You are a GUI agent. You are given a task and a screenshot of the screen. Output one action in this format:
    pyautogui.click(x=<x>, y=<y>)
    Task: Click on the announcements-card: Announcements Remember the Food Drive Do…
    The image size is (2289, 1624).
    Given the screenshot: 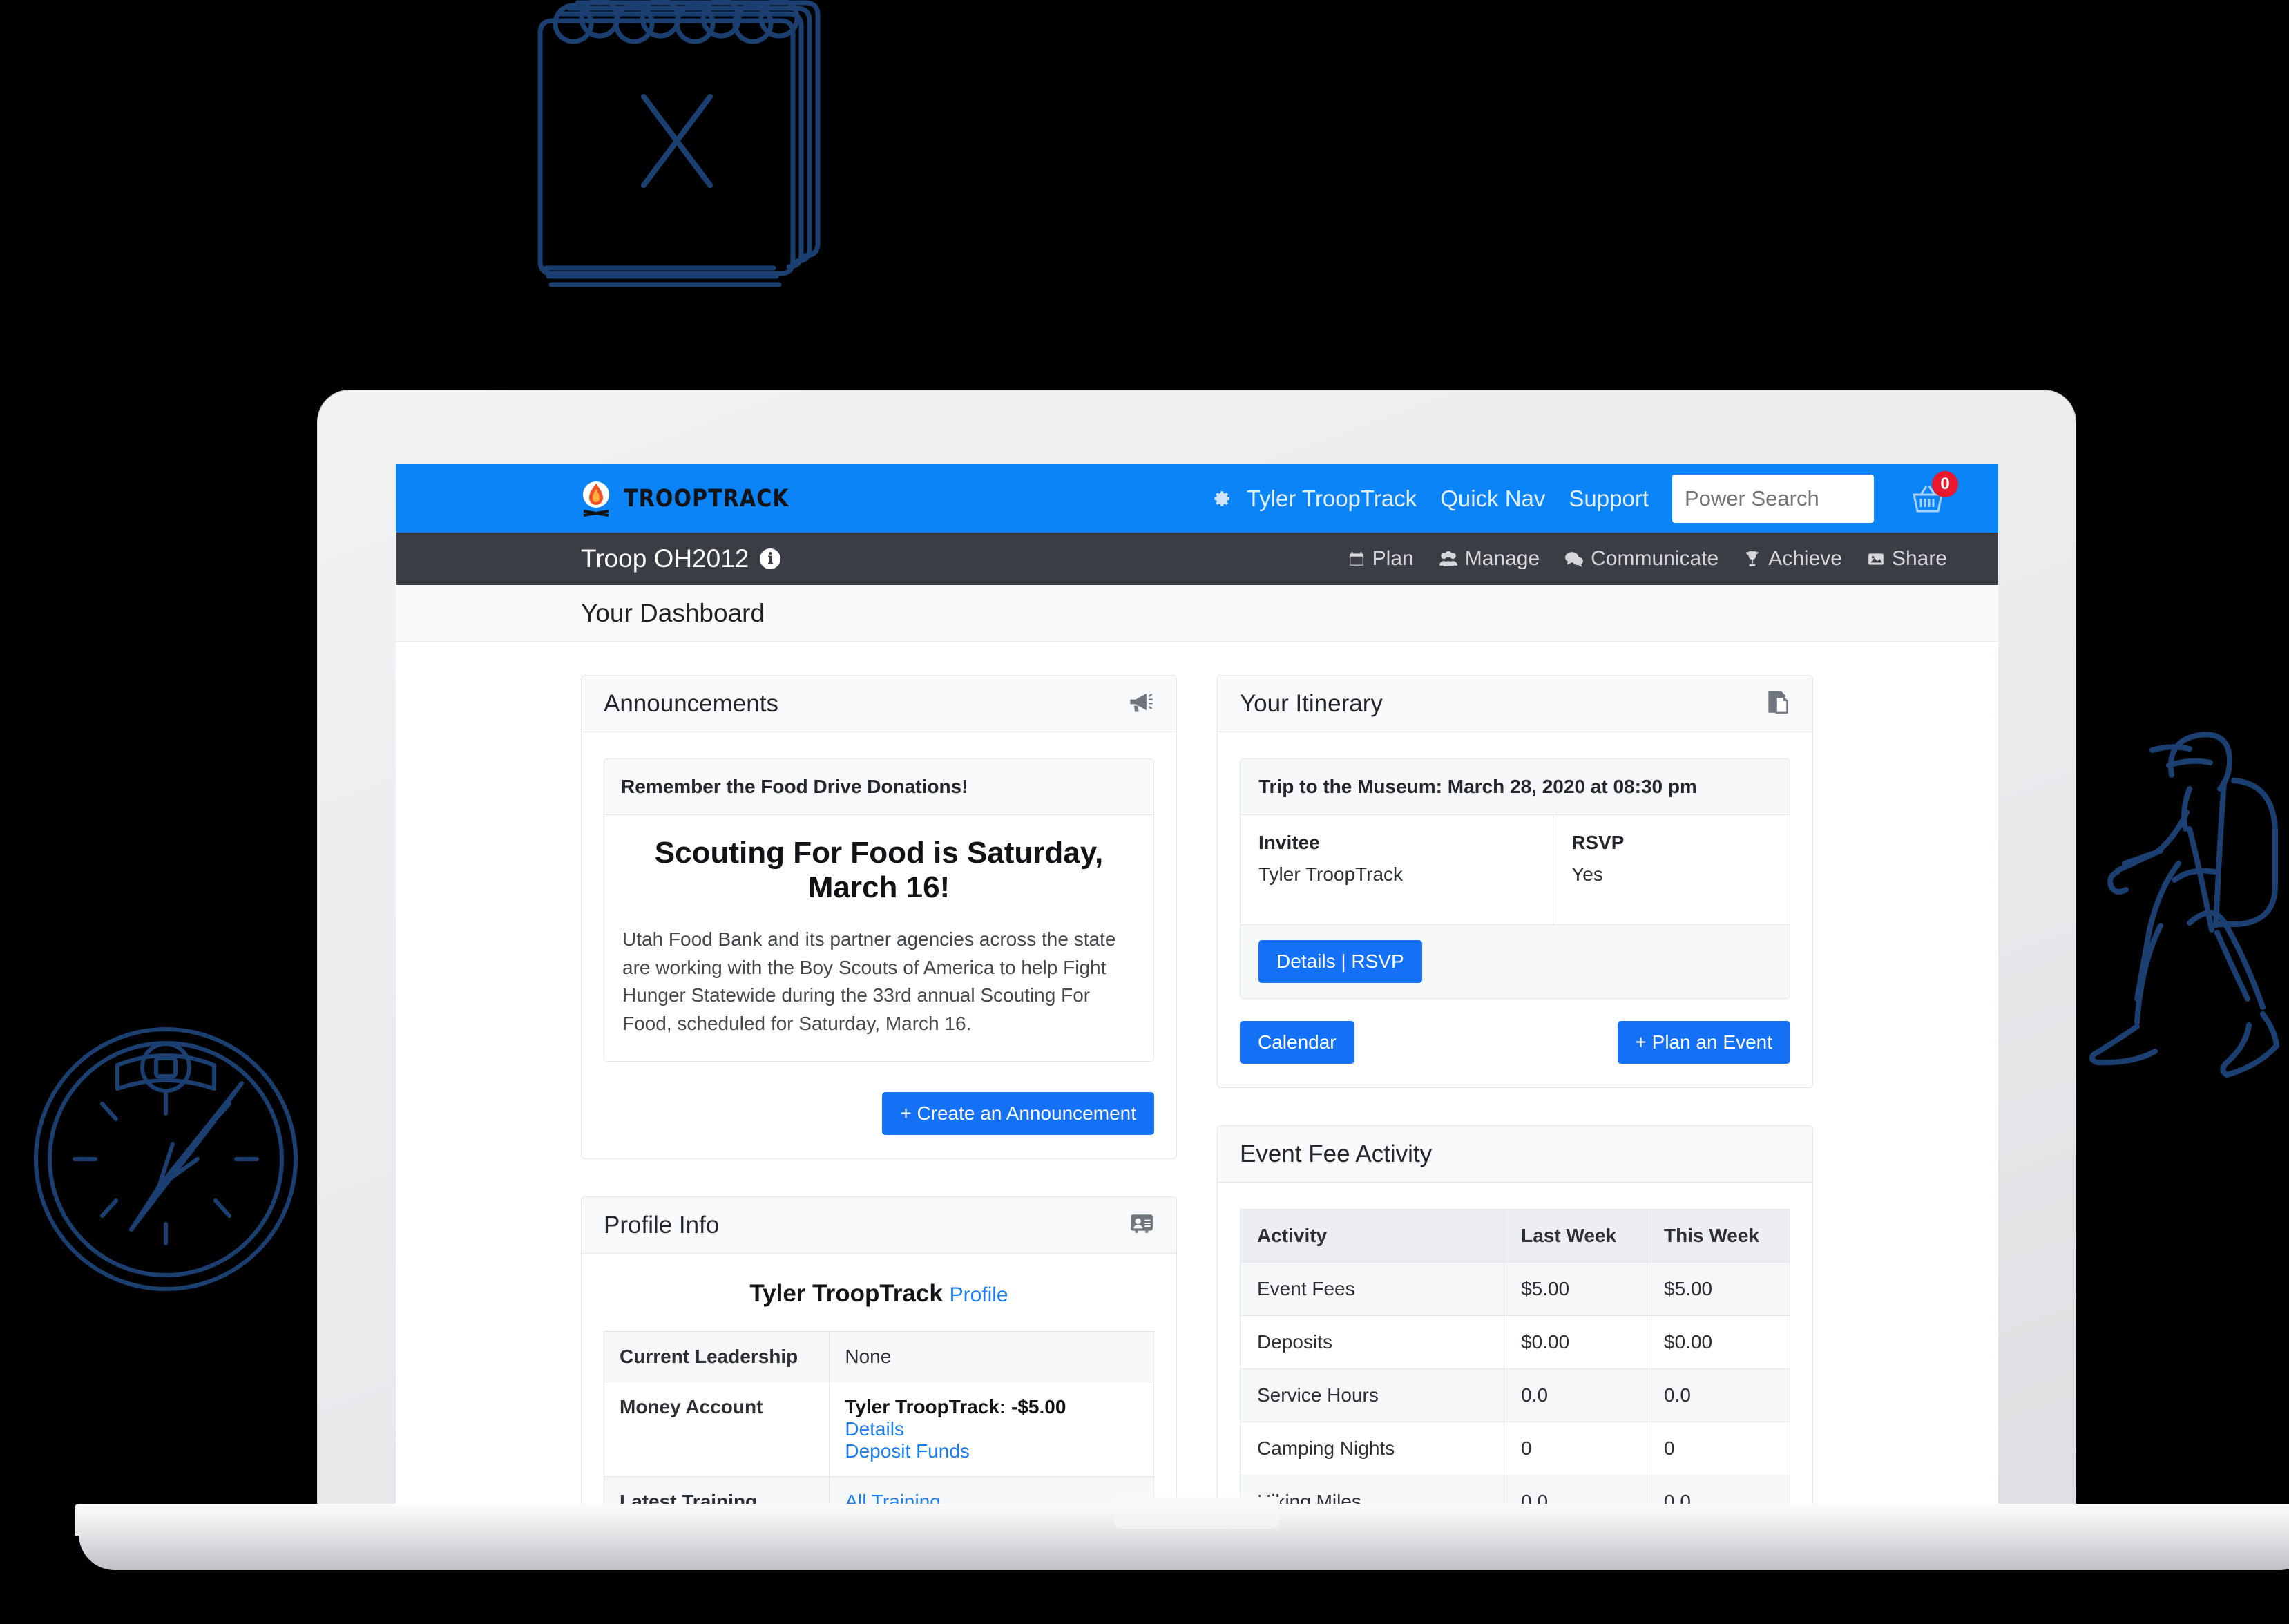 What is the action you would take?
    pyautogui.click(x=879, y=917)
    